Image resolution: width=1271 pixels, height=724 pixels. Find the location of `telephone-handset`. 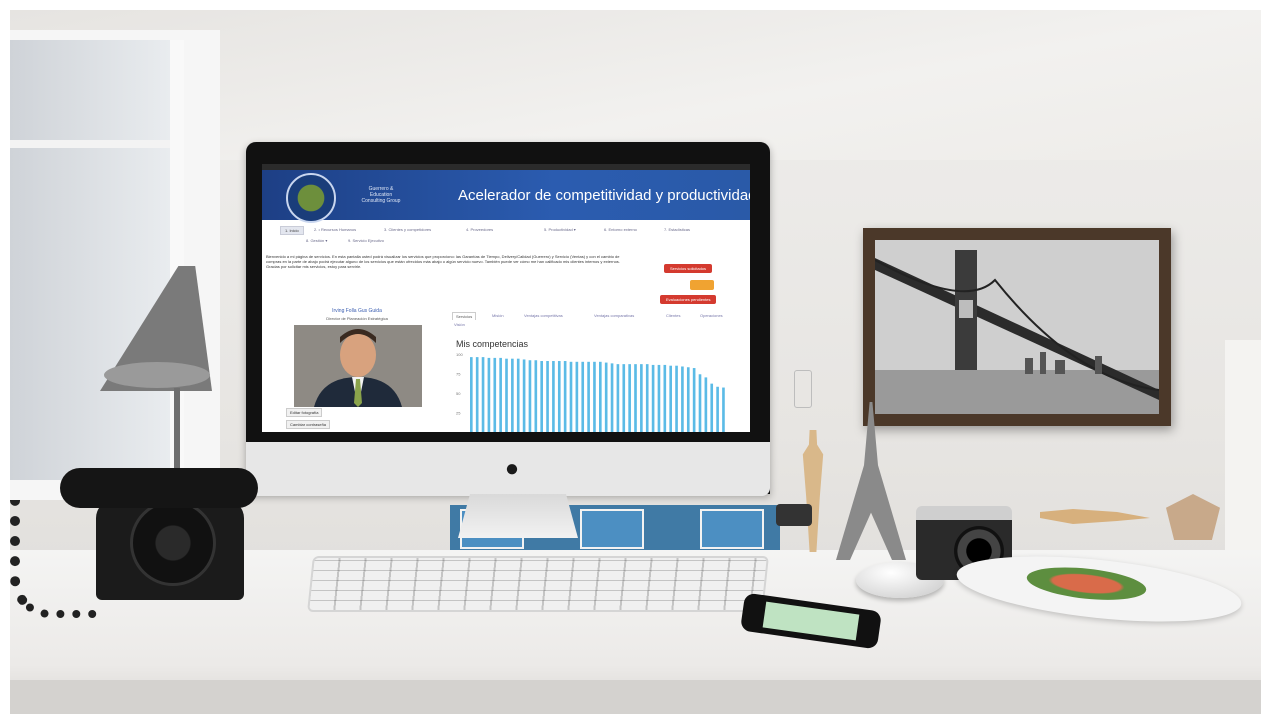

telephone-handset is located at coordinates (159, 488).